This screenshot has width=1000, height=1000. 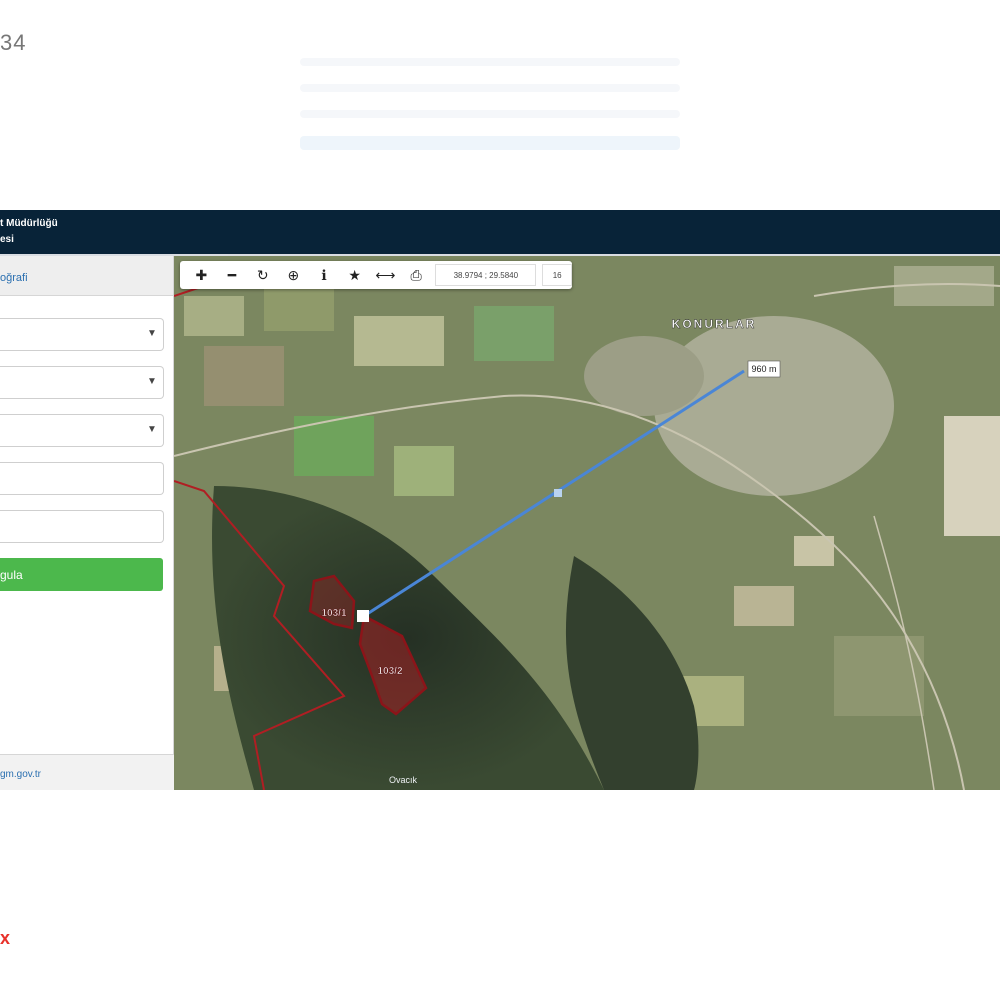 I want to click on header-title-line1: t Müdürlüğü, so click(x=29, y=223).